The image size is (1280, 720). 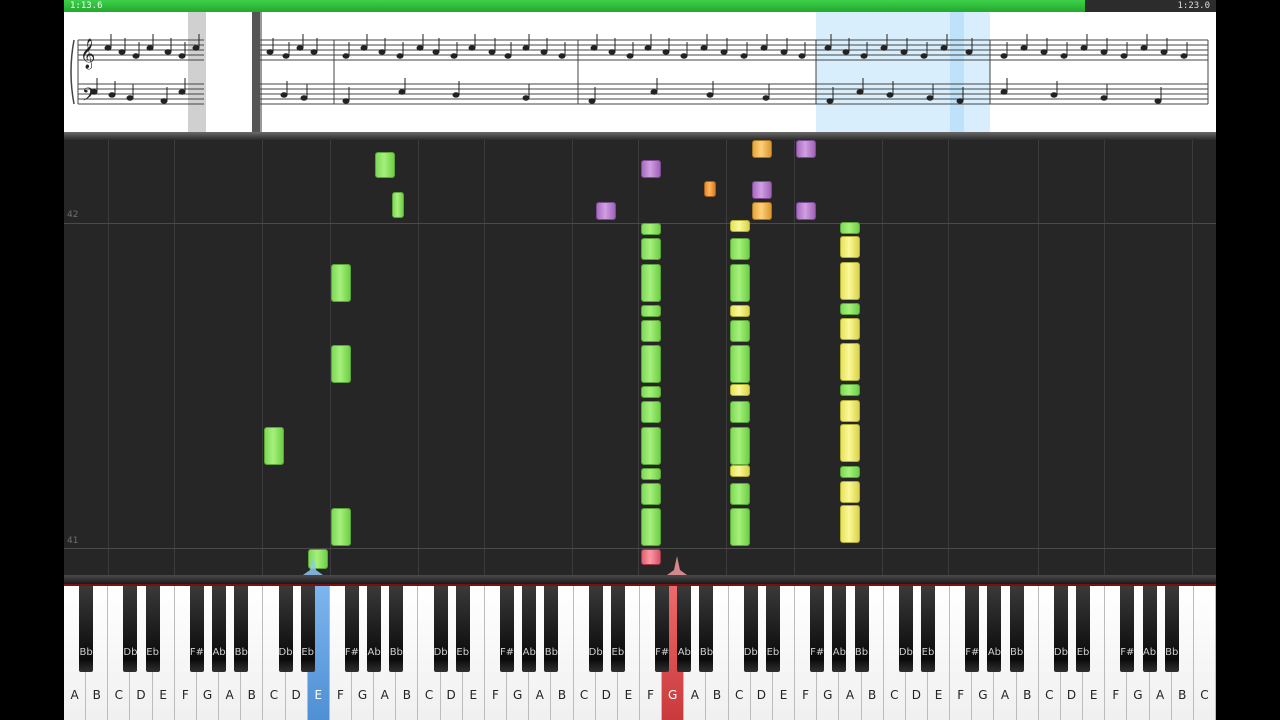 I want to click on white-key: C, so click(x=1204, y=653).